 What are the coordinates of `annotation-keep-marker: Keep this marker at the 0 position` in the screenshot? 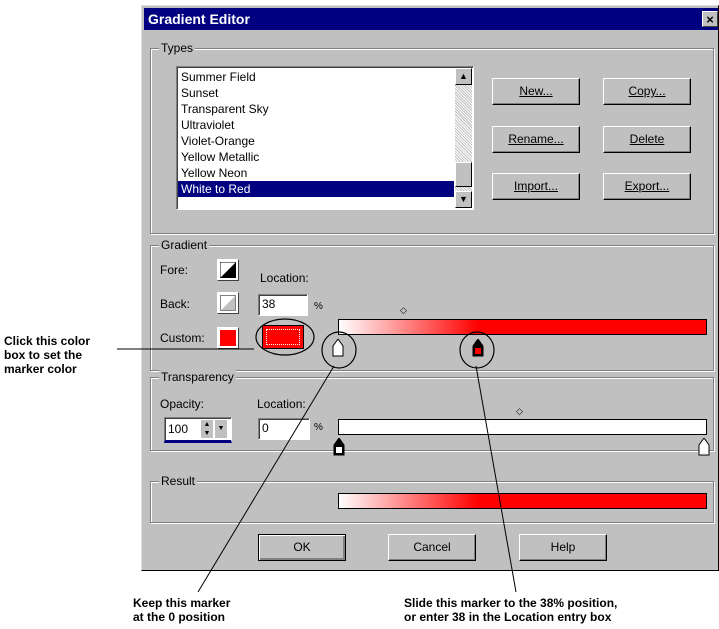 It's located at (181, 610).